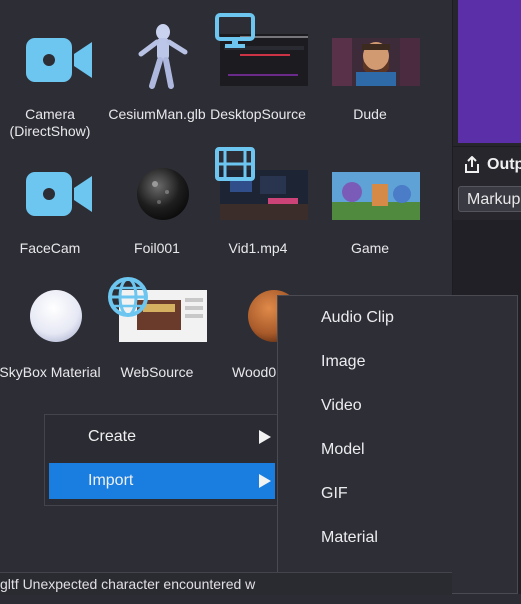 This screenshot has width=521, height=604. What do you see at coordinates (157, 114) in the screenshot?
I see `asset-label: CesiumMan.glb` at bounding box center [157, 114].